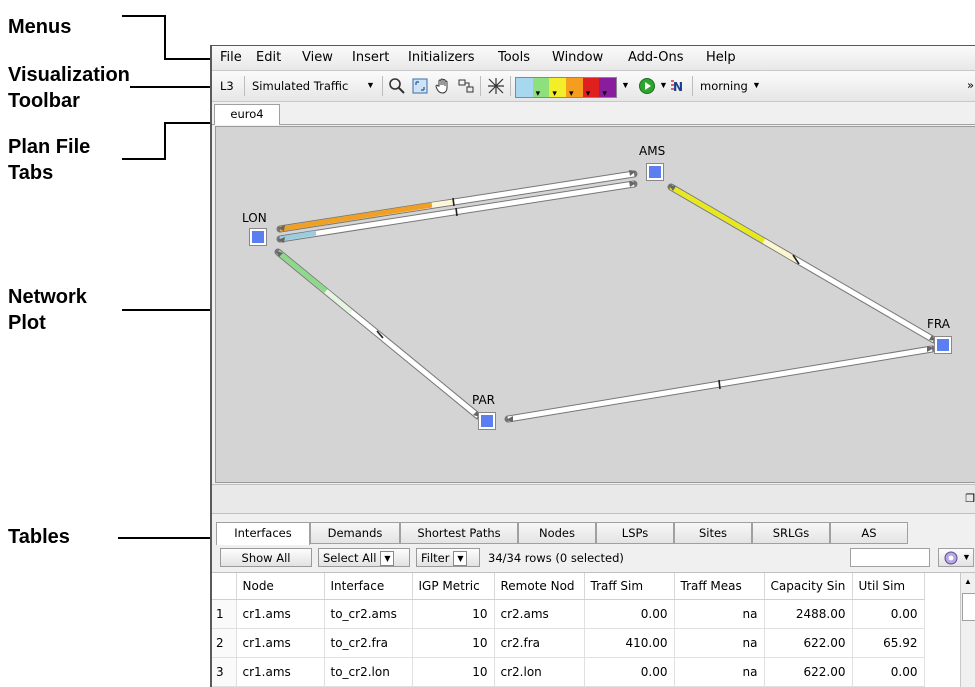 The height and width of the screenshot is (687, 975). I want to click on column-header: Util Sim, so click(888, 586).